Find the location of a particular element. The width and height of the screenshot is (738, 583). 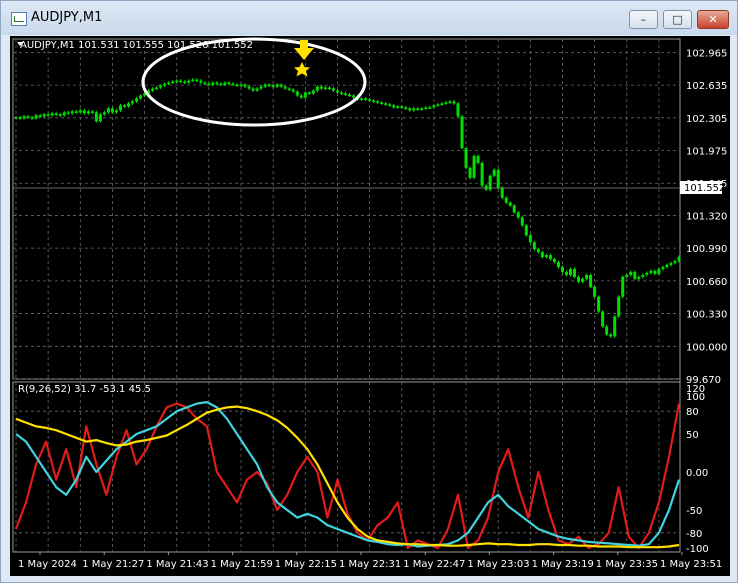

star-icon is located at coordinates (302, 69).